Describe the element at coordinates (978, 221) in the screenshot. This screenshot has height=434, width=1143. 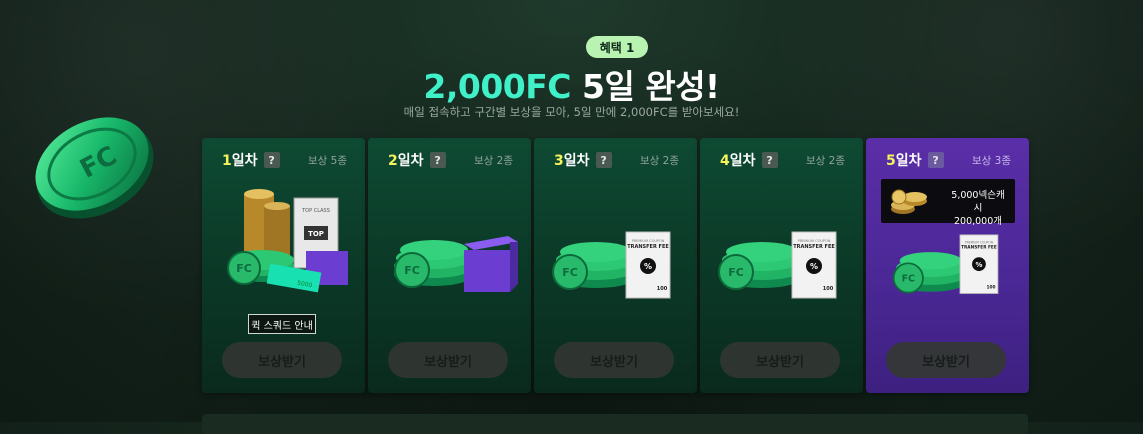
I see `nexon-cash-count: 200,000개` at that location.